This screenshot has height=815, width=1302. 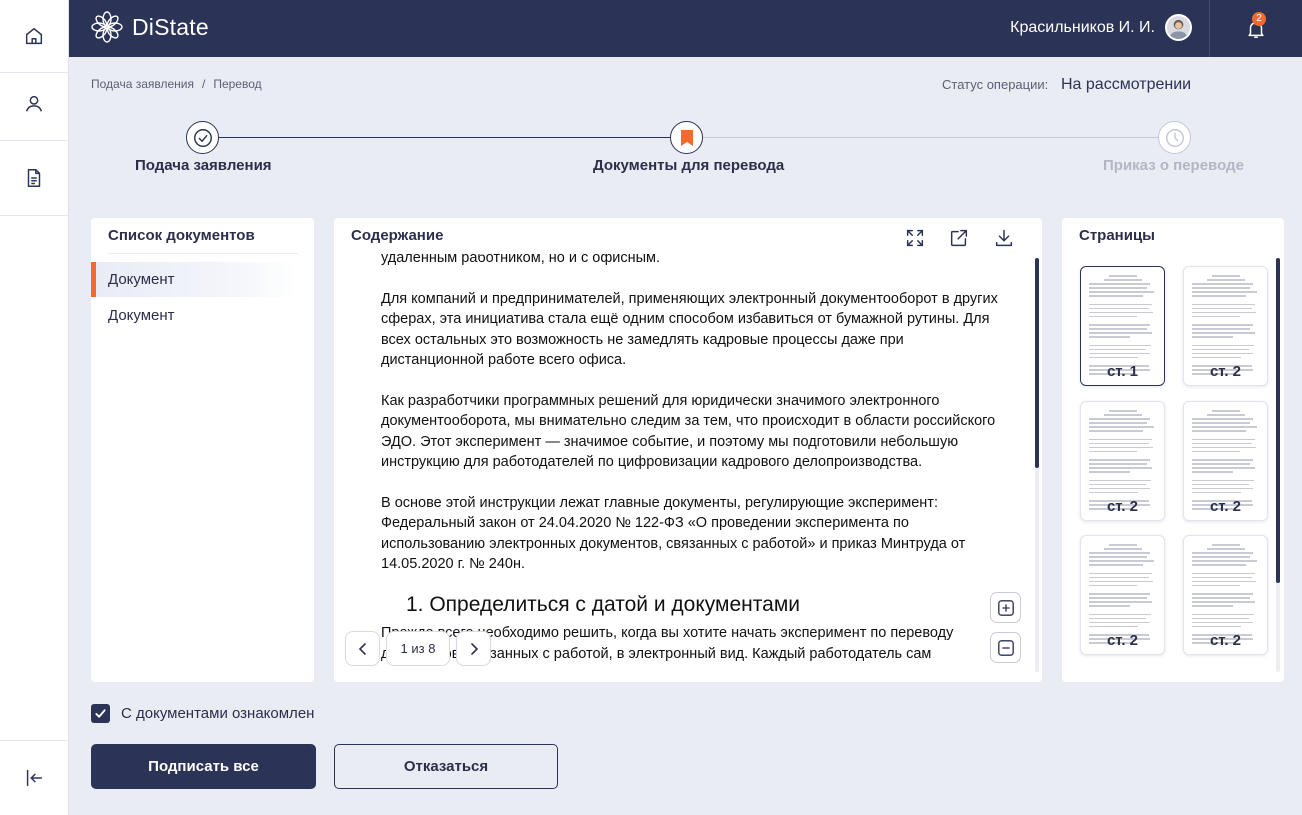 I want to click on next-page-button, so click(x=473, y=648).